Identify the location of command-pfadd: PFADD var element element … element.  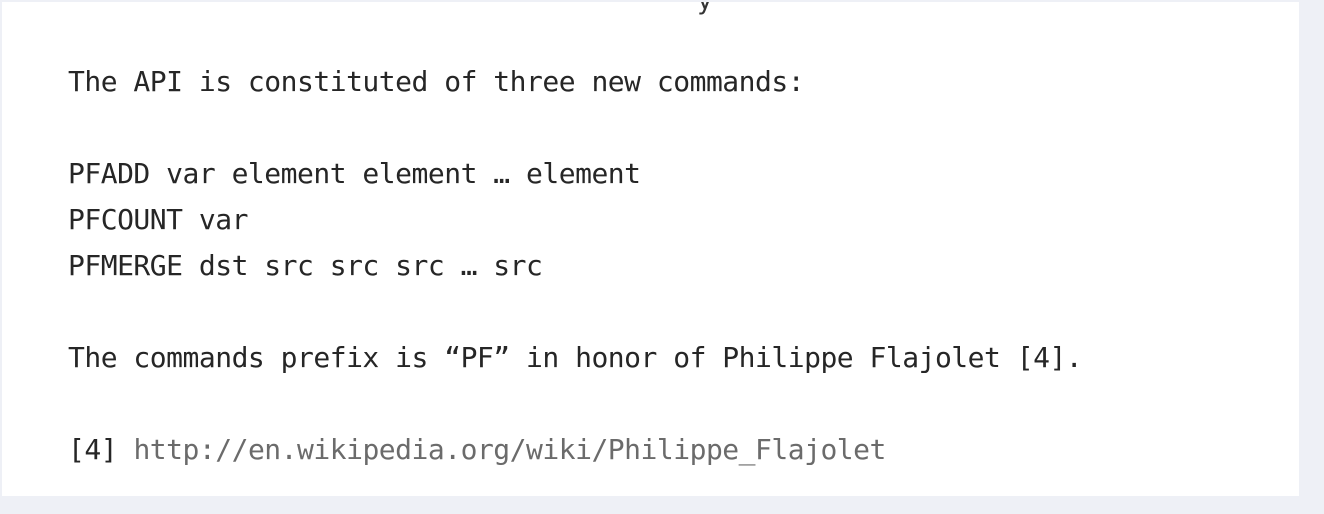
(354, 173).